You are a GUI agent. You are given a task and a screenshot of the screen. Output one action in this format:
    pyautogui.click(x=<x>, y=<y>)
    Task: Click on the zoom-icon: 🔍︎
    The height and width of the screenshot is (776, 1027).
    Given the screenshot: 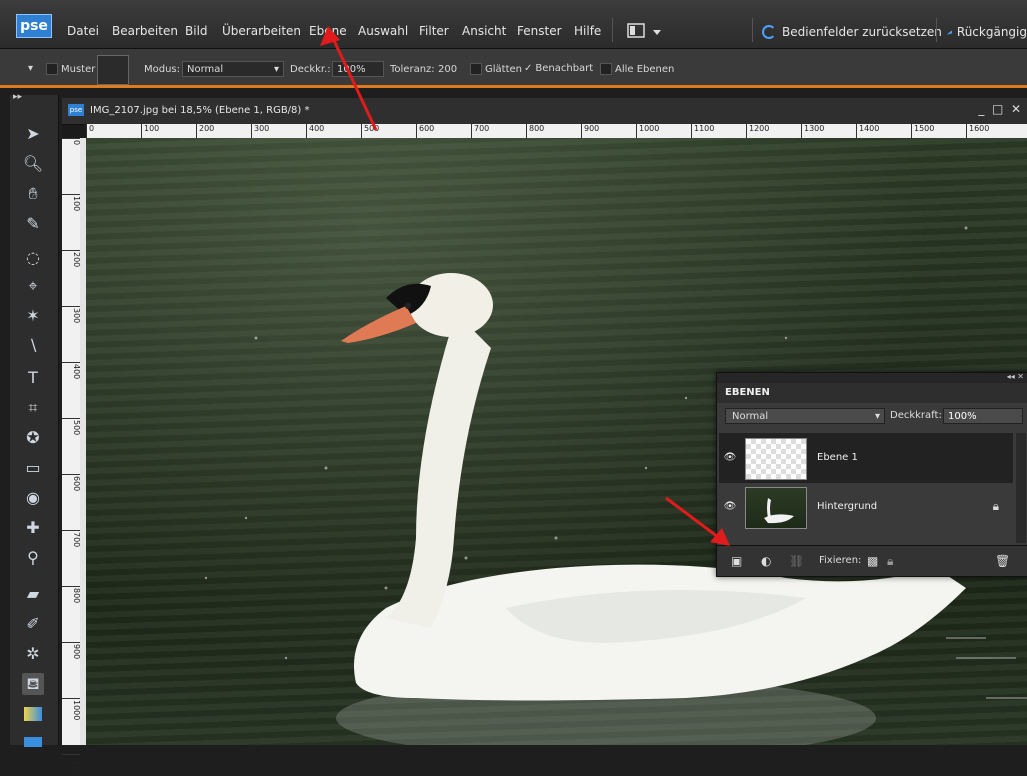 What is the action you would take?
    pyautogui.click(x=33, y=164)
    